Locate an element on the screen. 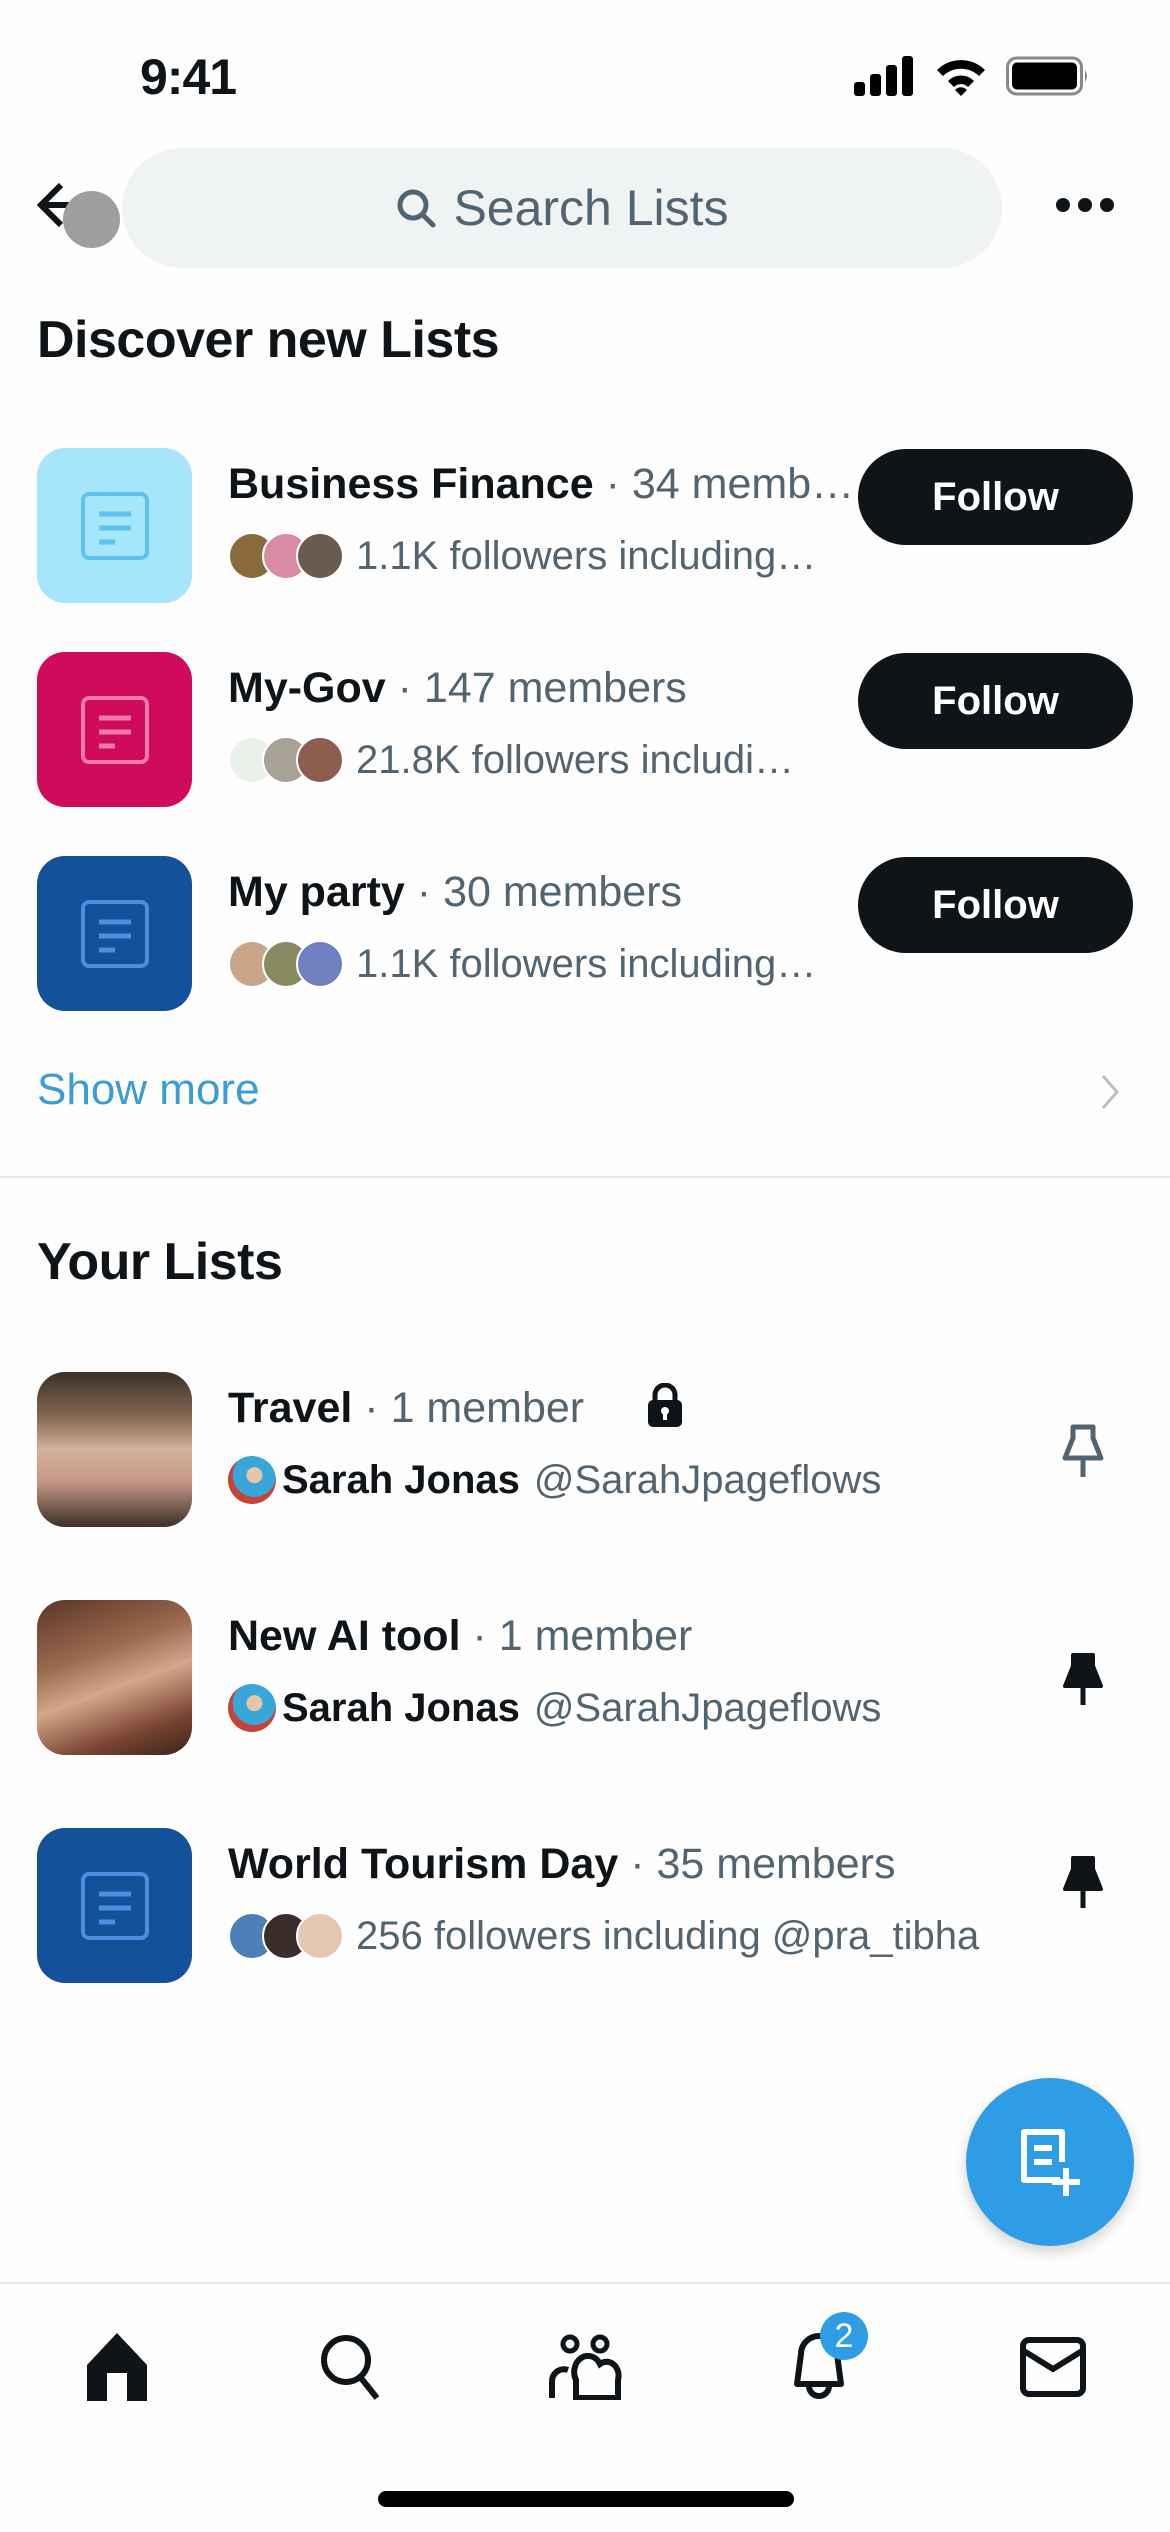 The width and height of the screenshot is (1170, 2532). signal-icon is located at coordinates (883, 76).